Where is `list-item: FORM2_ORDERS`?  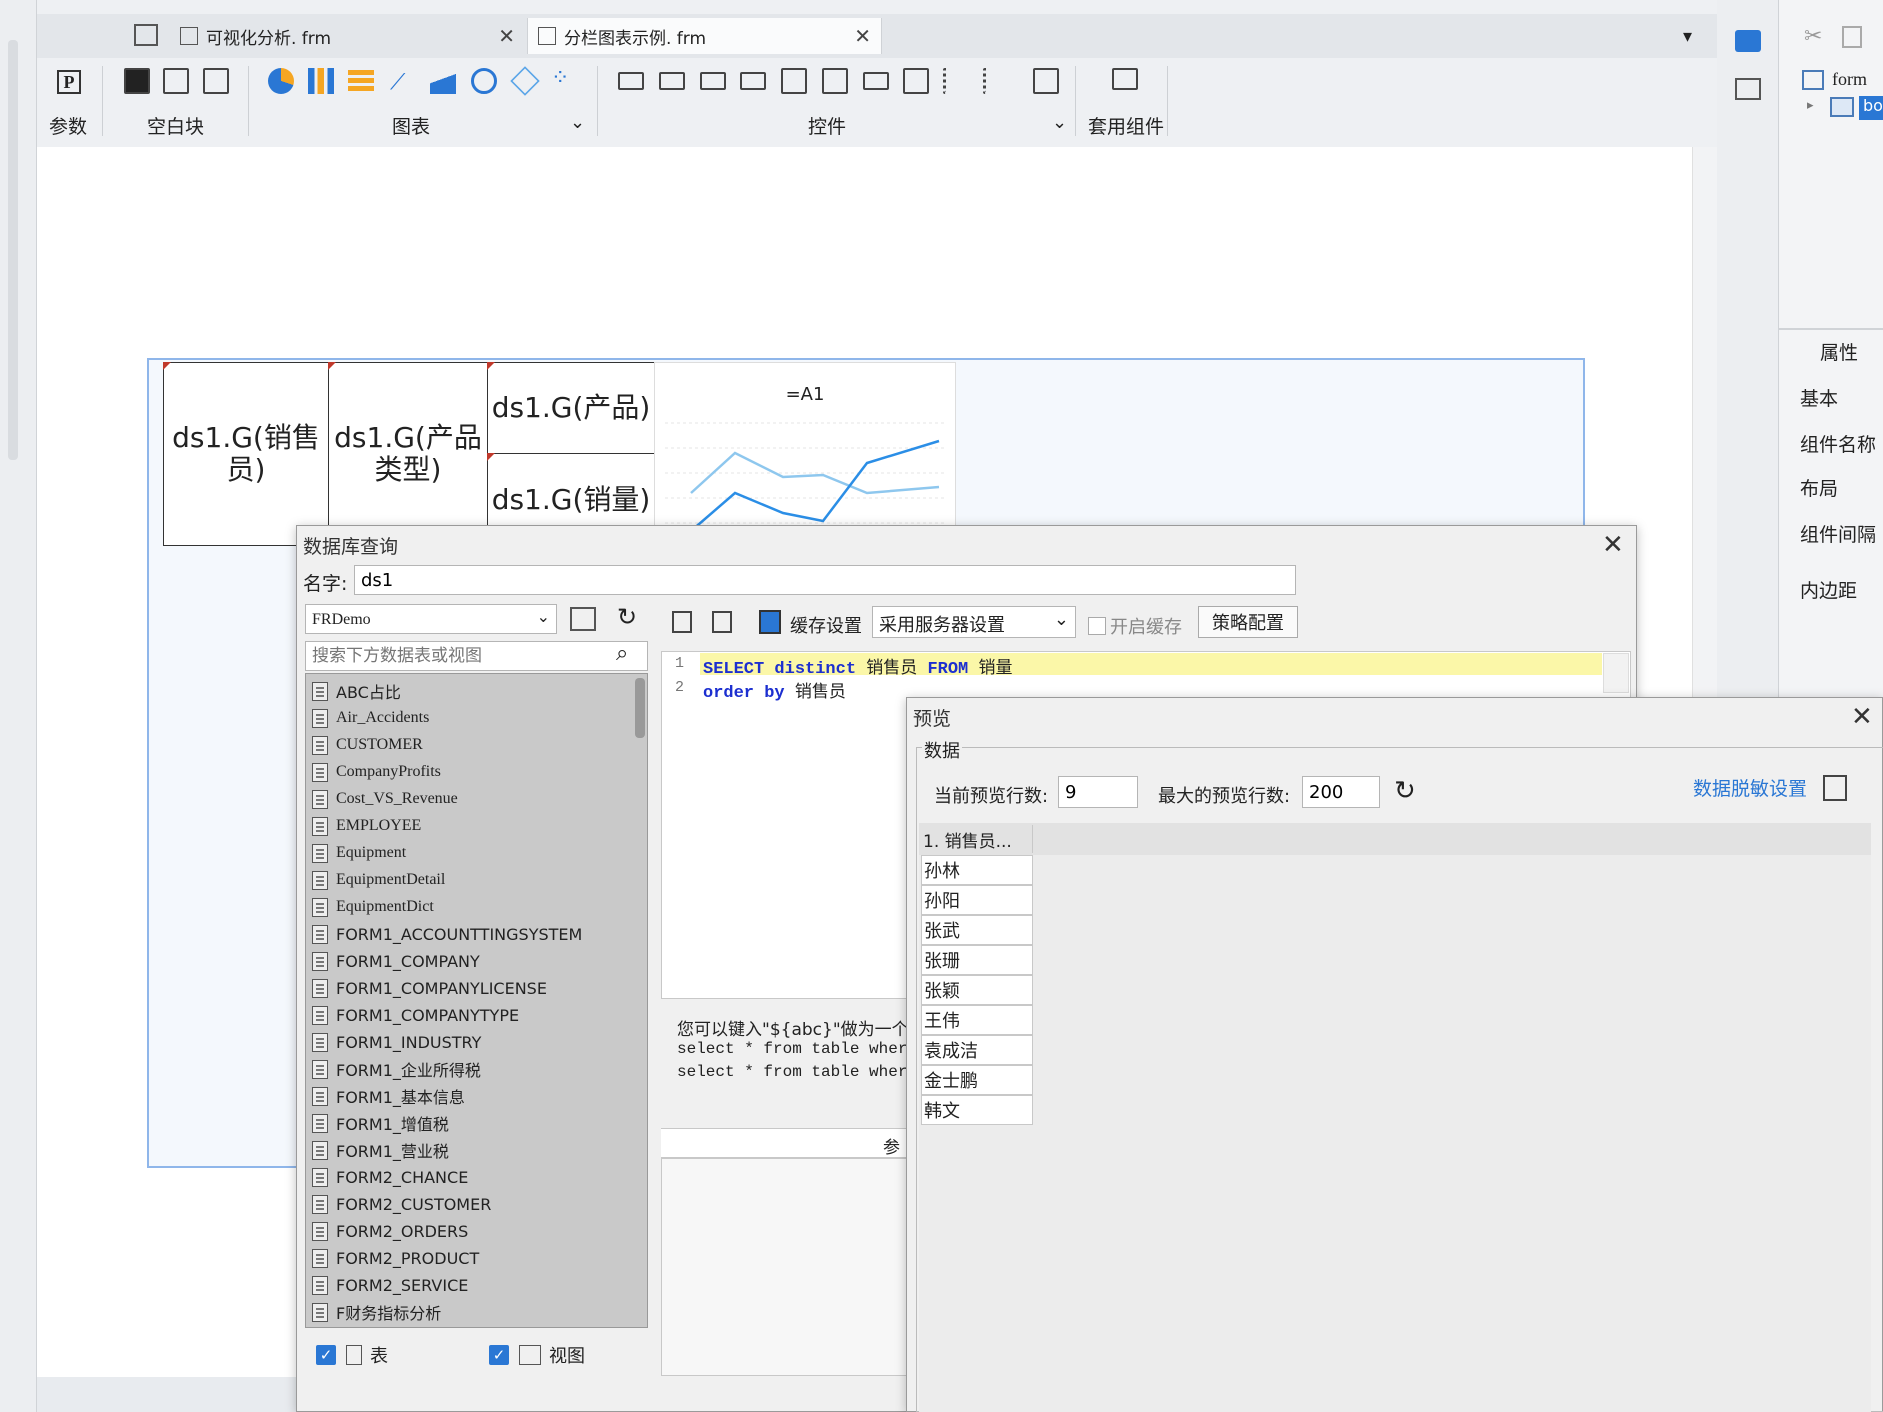 list-item: FORM2_ORDERS is located at coordinates (390, 1231).